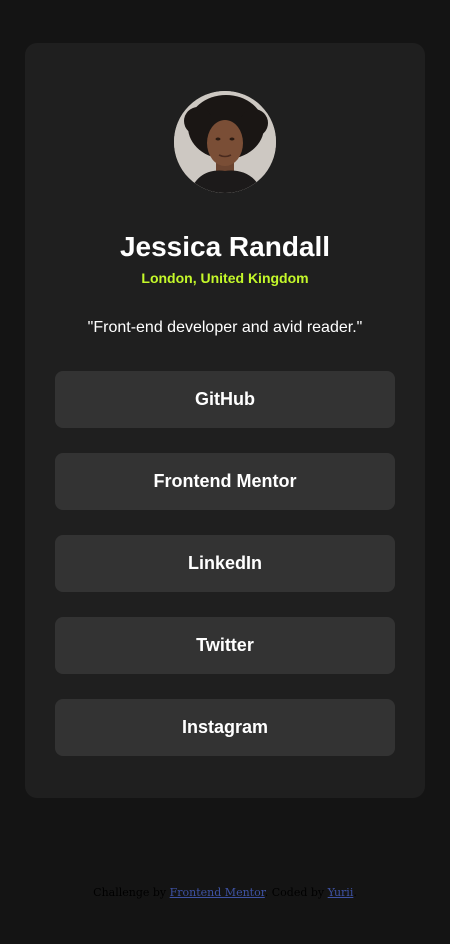 The height and width of the screenshot is (944, 450). What do you see at coordinates (217, 892) in the screenshot?
I see `frontend-mentor-attribution-link: Frontend Mentor` at bounding box center [217, 892].